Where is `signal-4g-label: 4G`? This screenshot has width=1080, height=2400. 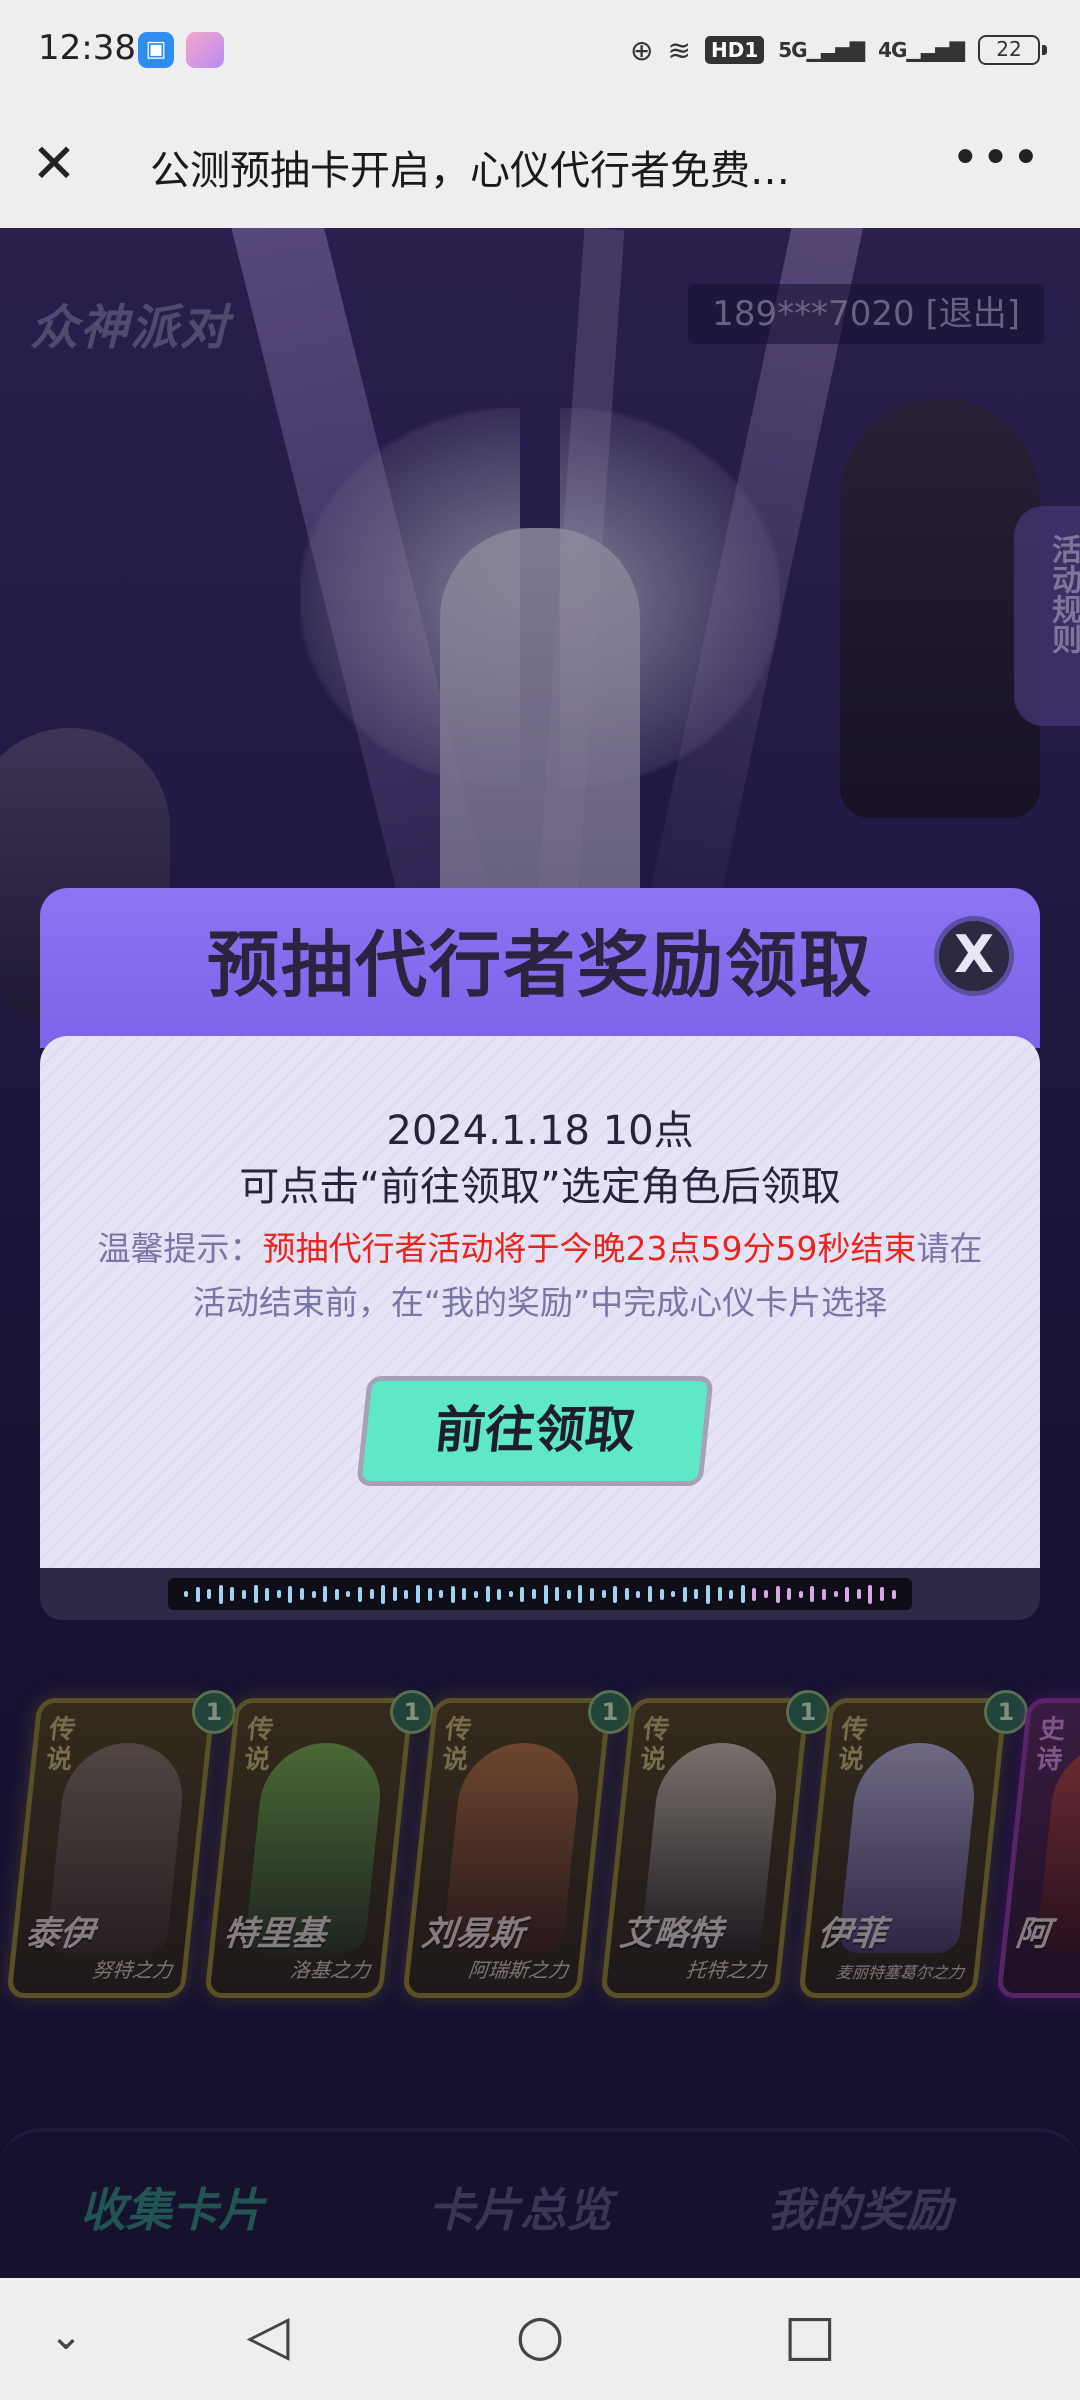 signal-4g-label: 4G is located at coordinates (892, 50).